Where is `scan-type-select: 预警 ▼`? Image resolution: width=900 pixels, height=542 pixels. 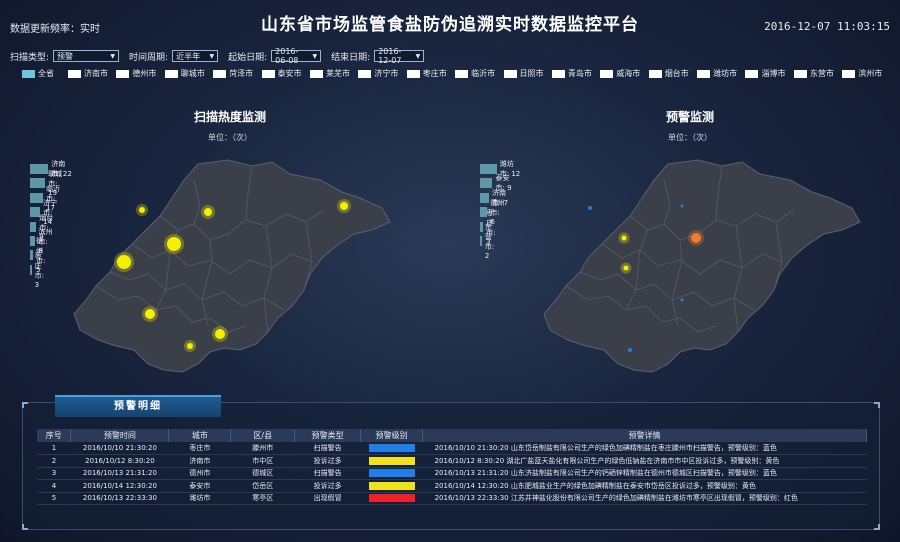
scan-type-select: 预警 ▼ is located at coordinates (86, 56).